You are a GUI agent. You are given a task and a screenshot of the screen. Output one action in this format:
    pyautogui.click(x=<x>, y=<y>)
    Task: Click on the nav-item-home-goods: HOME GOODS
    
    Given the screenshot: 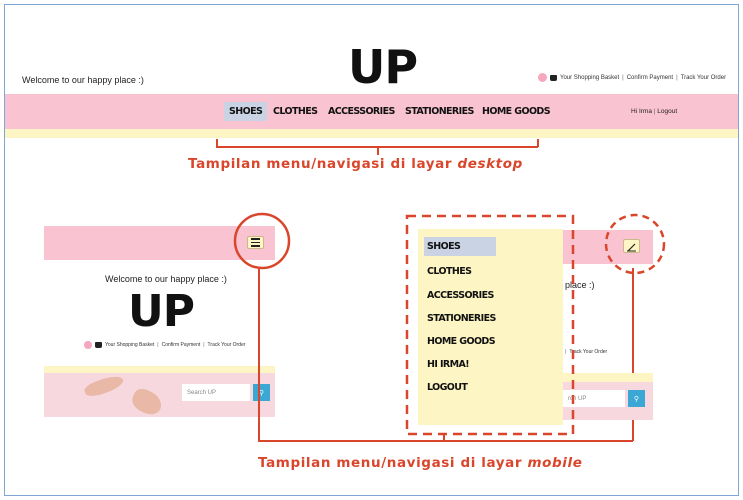 What is the action you would take?
    pyautogui.click(x=516, y=111)
    